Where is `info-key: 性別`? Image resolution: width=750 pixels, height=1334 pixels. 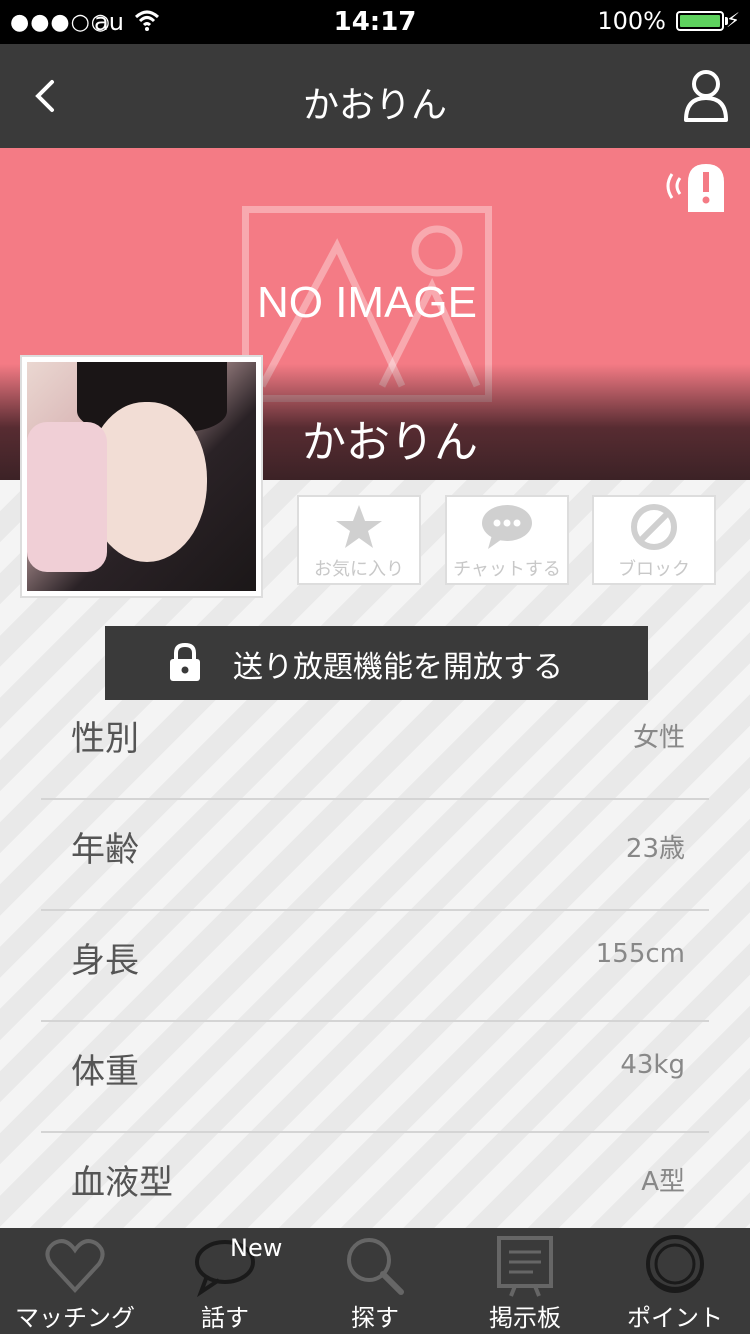
info-key: 性別 is located at coordinates (105, 739).